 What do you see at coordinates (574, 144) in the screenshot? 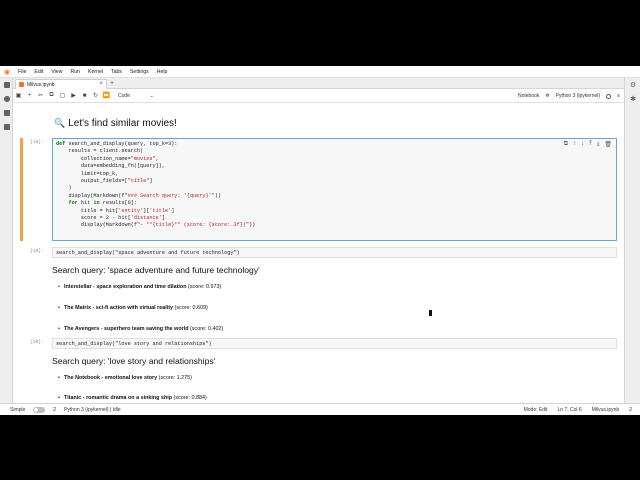
I see `move-up-icon: ↑` at bounding box center [574, 144].